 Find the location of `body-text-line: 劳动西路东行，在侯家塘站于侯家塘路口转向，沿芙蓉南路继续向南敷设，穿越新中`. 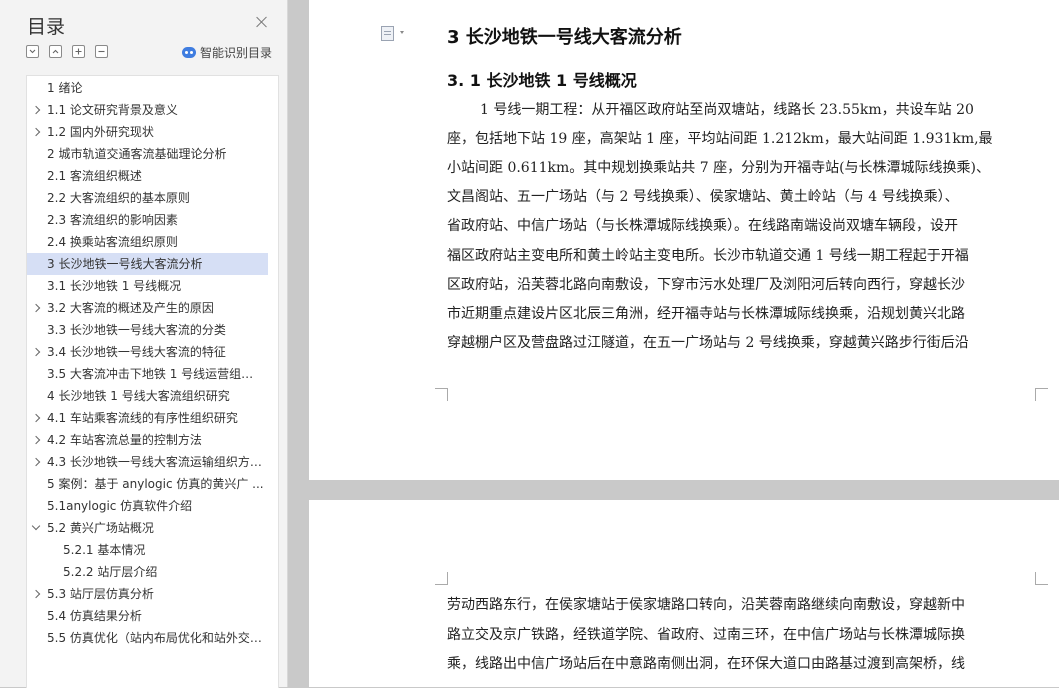

body-text-line: 劳动西路东行，在侯家塘站于侯家塘路口转向，沿芙蓉南路继续向南敷设，穿越新中 is located at coordinates (706, 605).